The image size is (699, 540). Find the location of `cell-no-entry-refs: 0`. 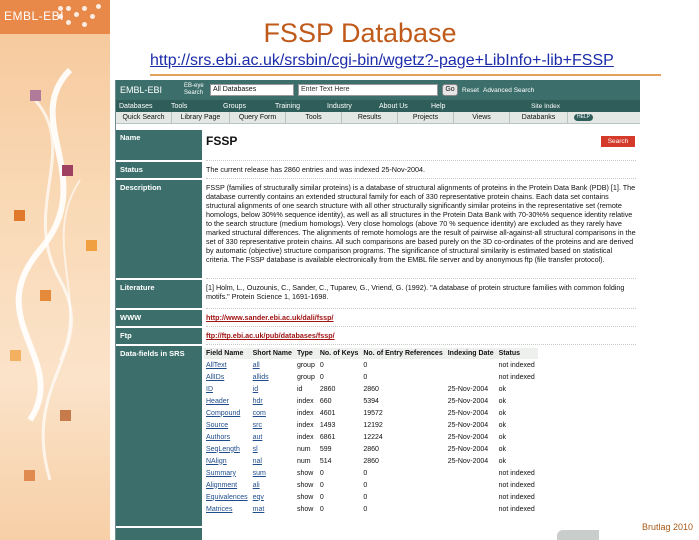

cell-no-entry-refs: 0 is located at coordinates (365, 509).